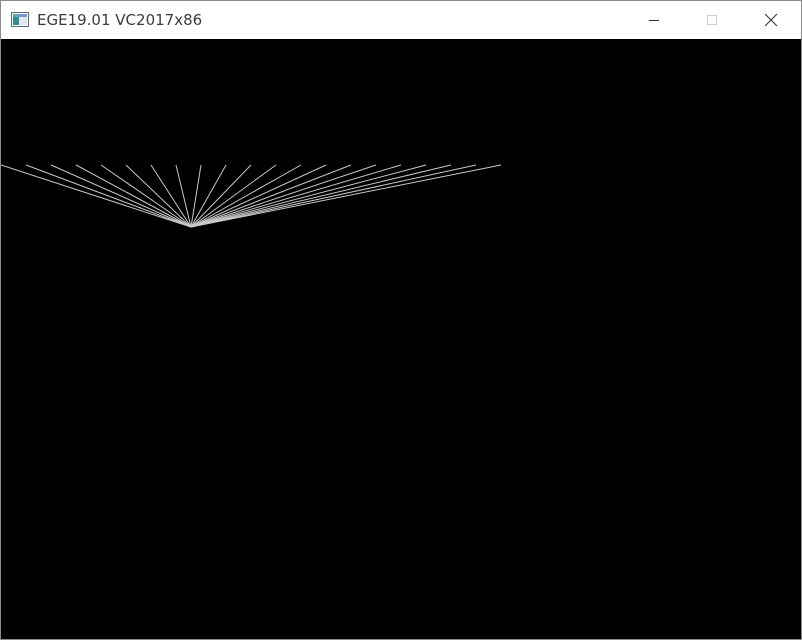 This screenshot has height=640, width=802. I want to click on app-window-icon, so click(20, 19).